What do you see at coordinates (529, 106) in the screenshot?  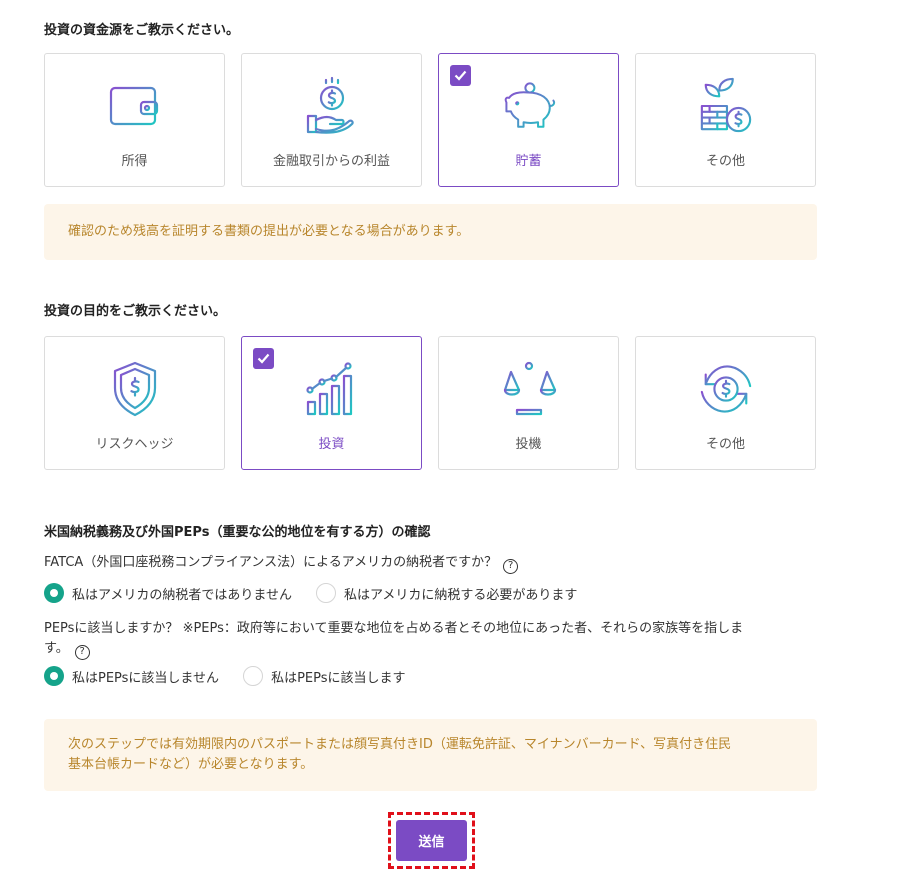 I see `piggy-bank-icon` at bounding box center [529, 106].